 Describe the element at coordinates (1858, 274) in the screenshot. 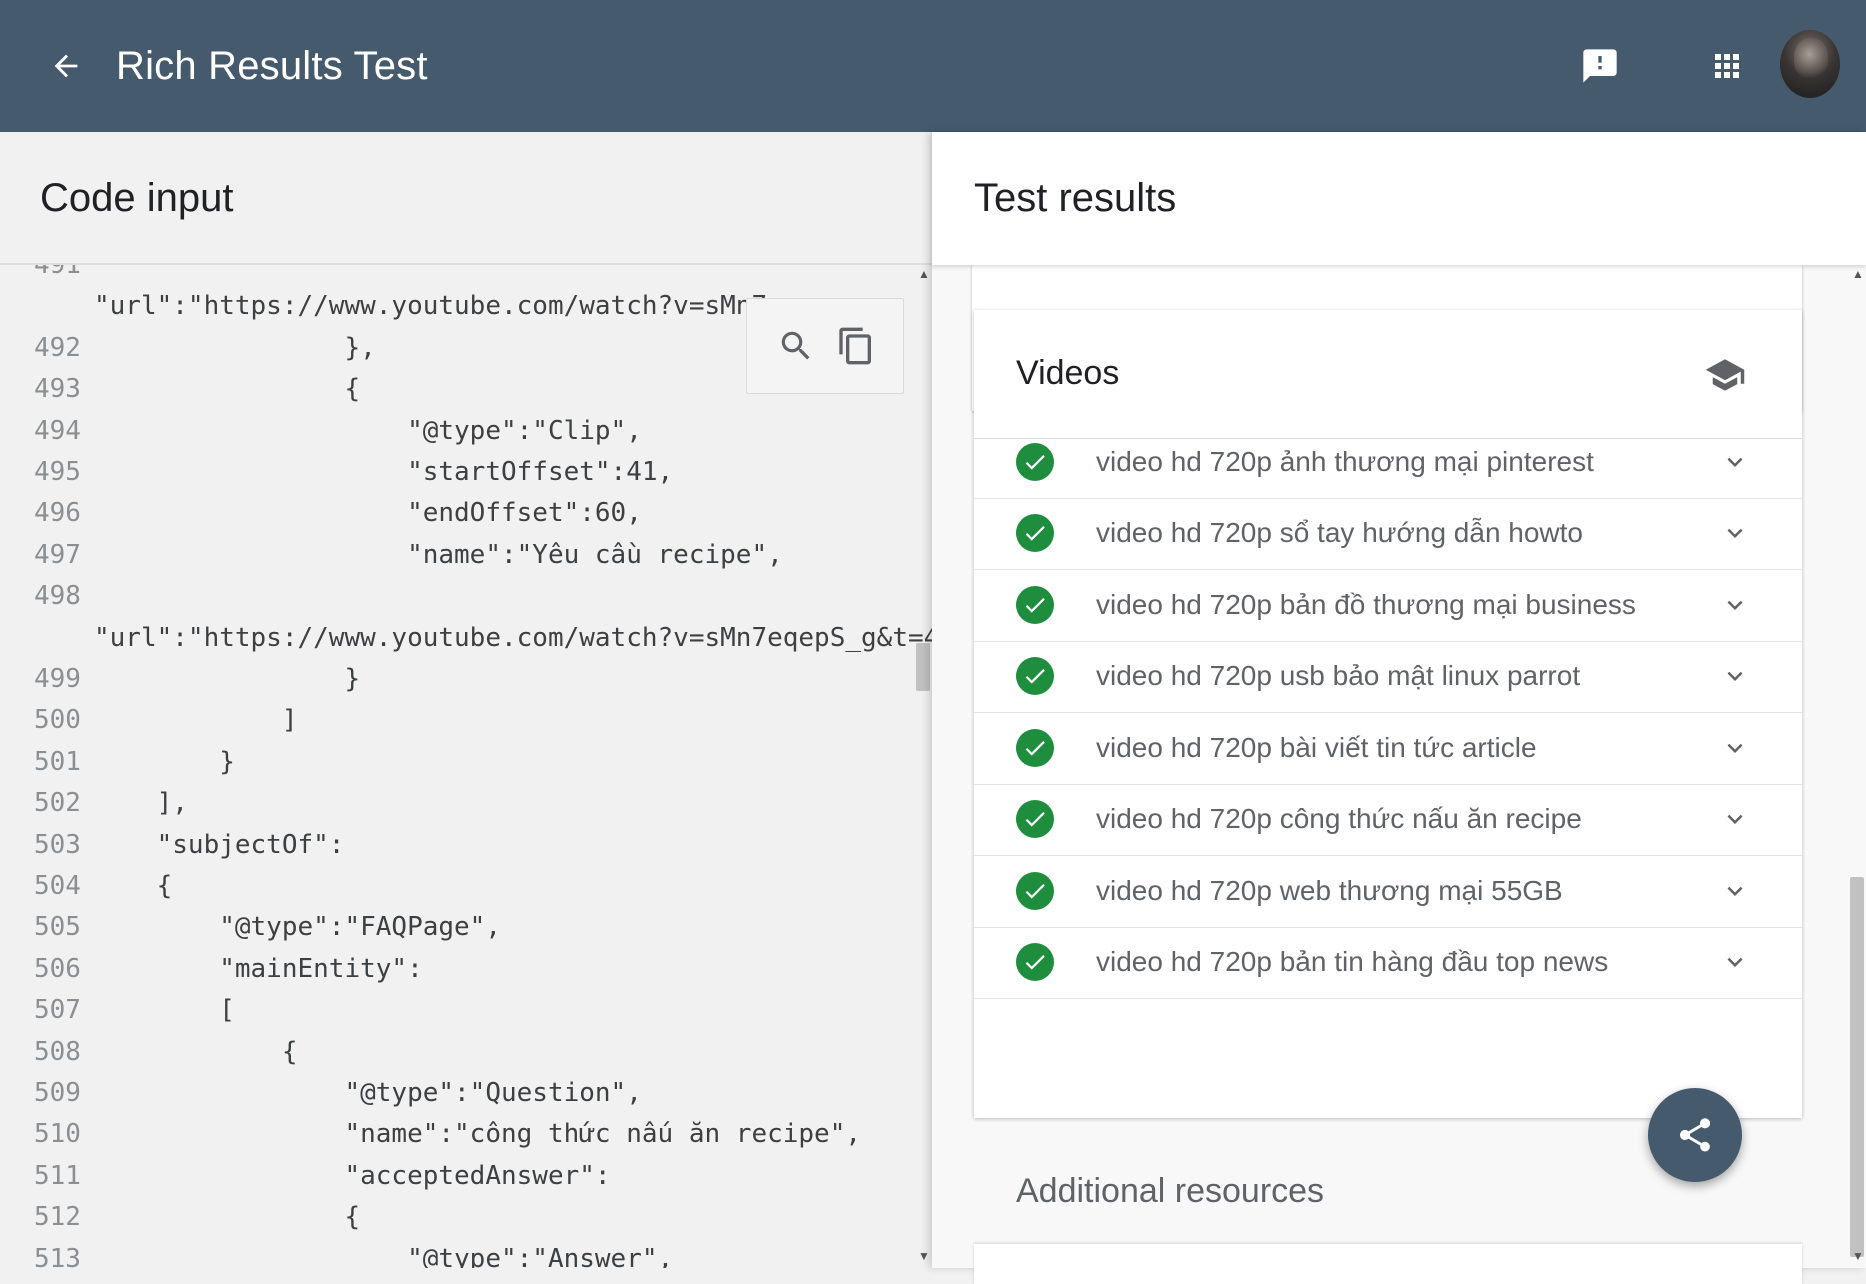

I see `results-scroll-up-arrow: ▲` at that location.